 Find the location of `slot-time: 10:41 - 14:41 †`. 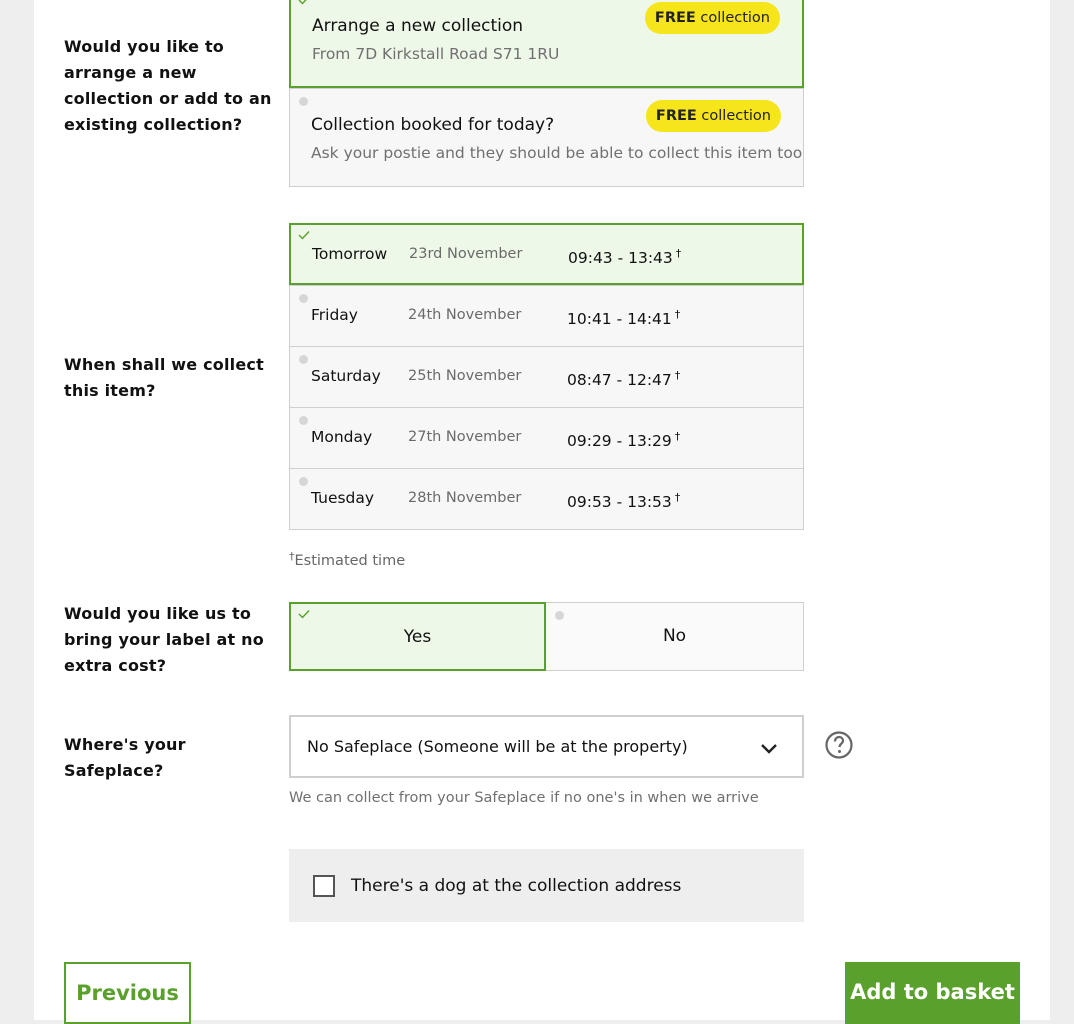

slot-time: 10:41 - 14:41 † is located at coordinates (623, 318).